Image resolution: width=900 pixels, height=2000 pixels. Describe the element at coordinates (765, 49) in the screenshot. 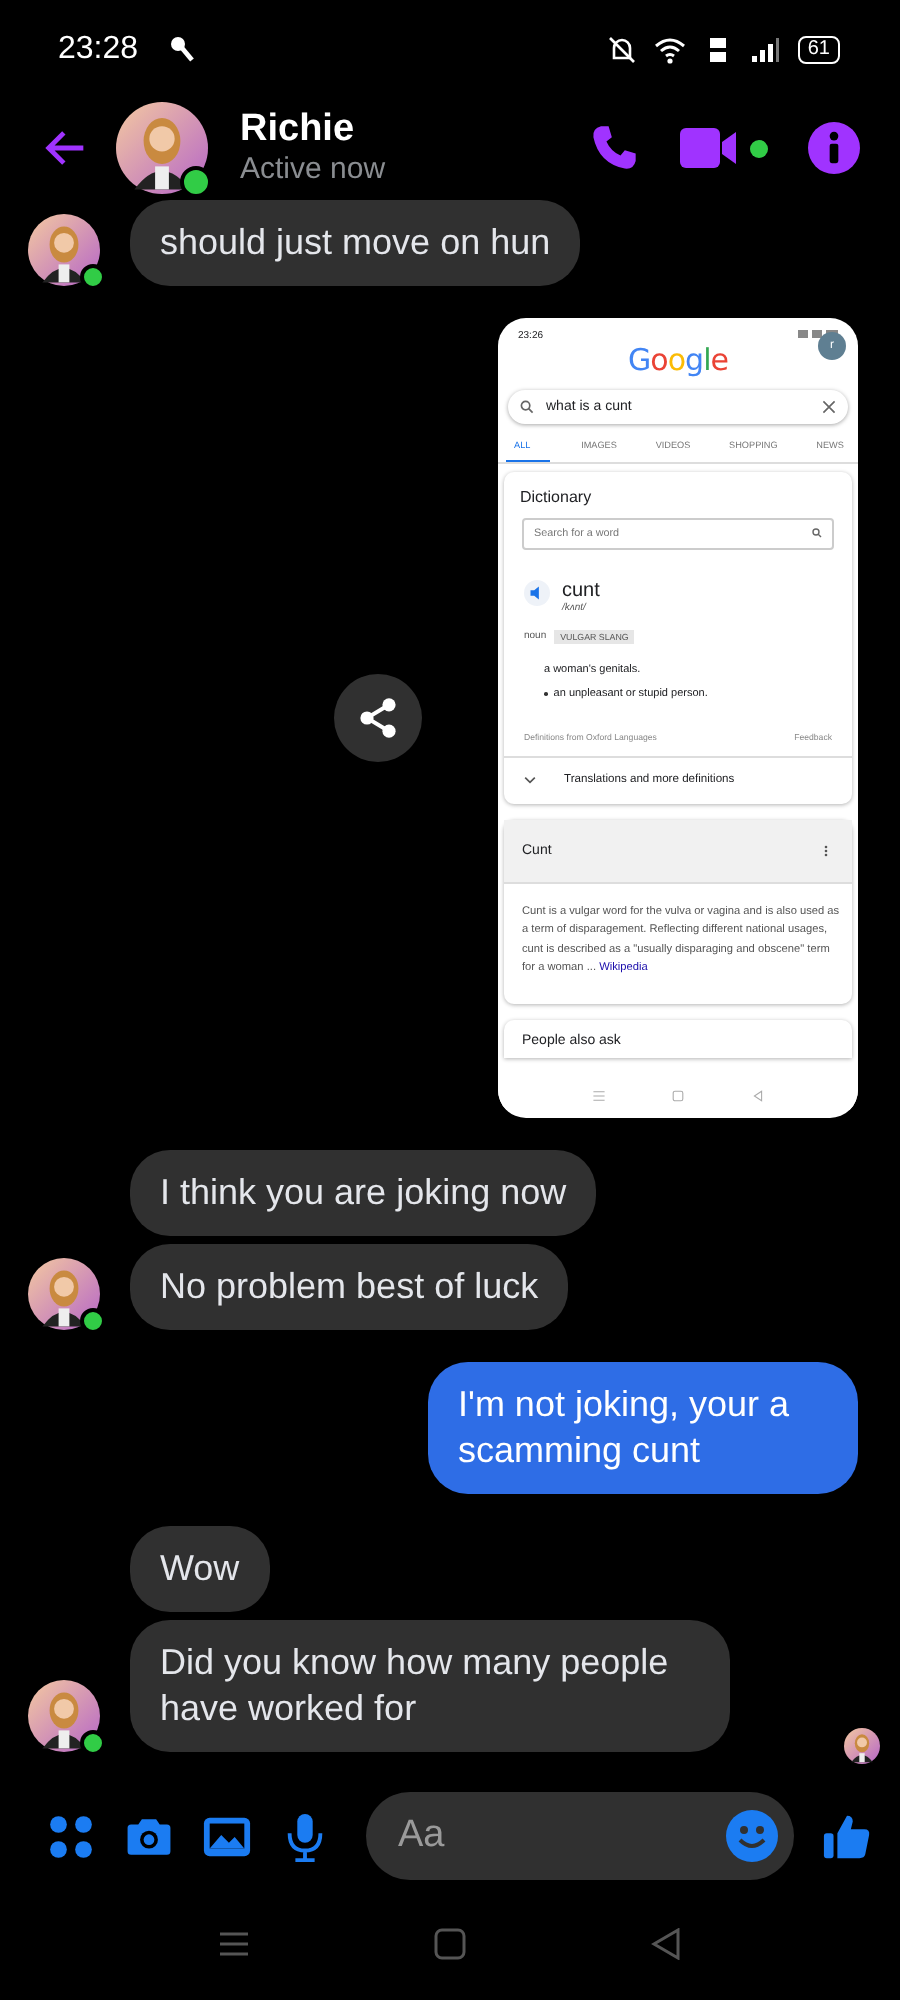

I see `signal-icon` at that location.